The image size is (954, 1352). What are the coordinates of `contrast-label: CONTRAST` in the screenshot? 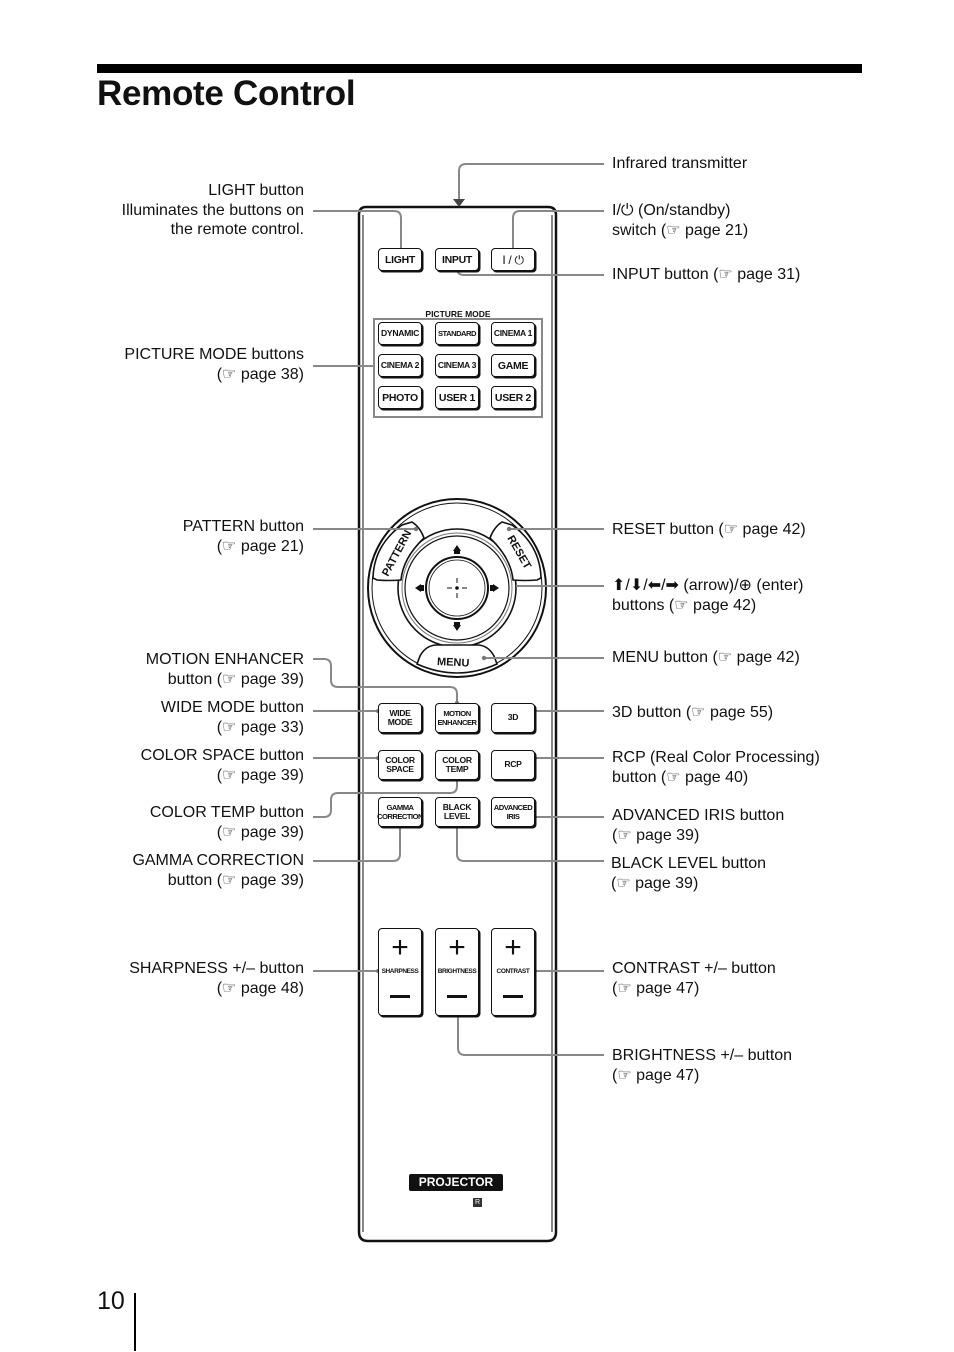 It's located at (513, 971).